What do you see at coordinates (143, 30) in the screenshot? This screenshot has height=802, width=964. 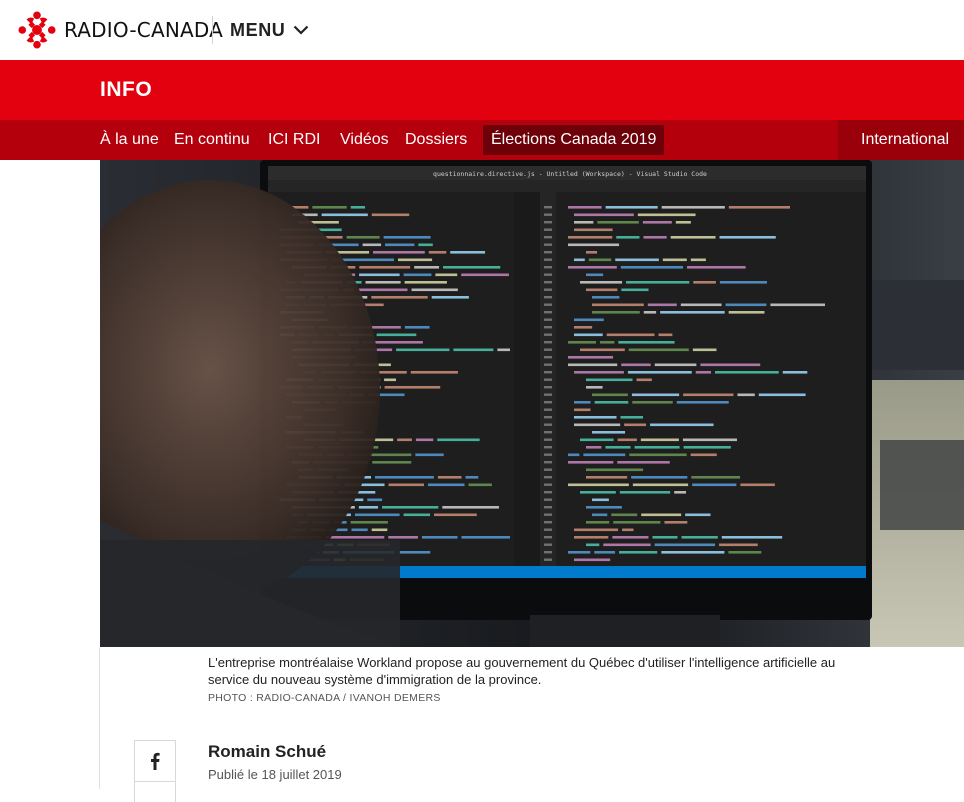 I see `brand-name: RADIO-CANADA` at bounding box center [143, 30].